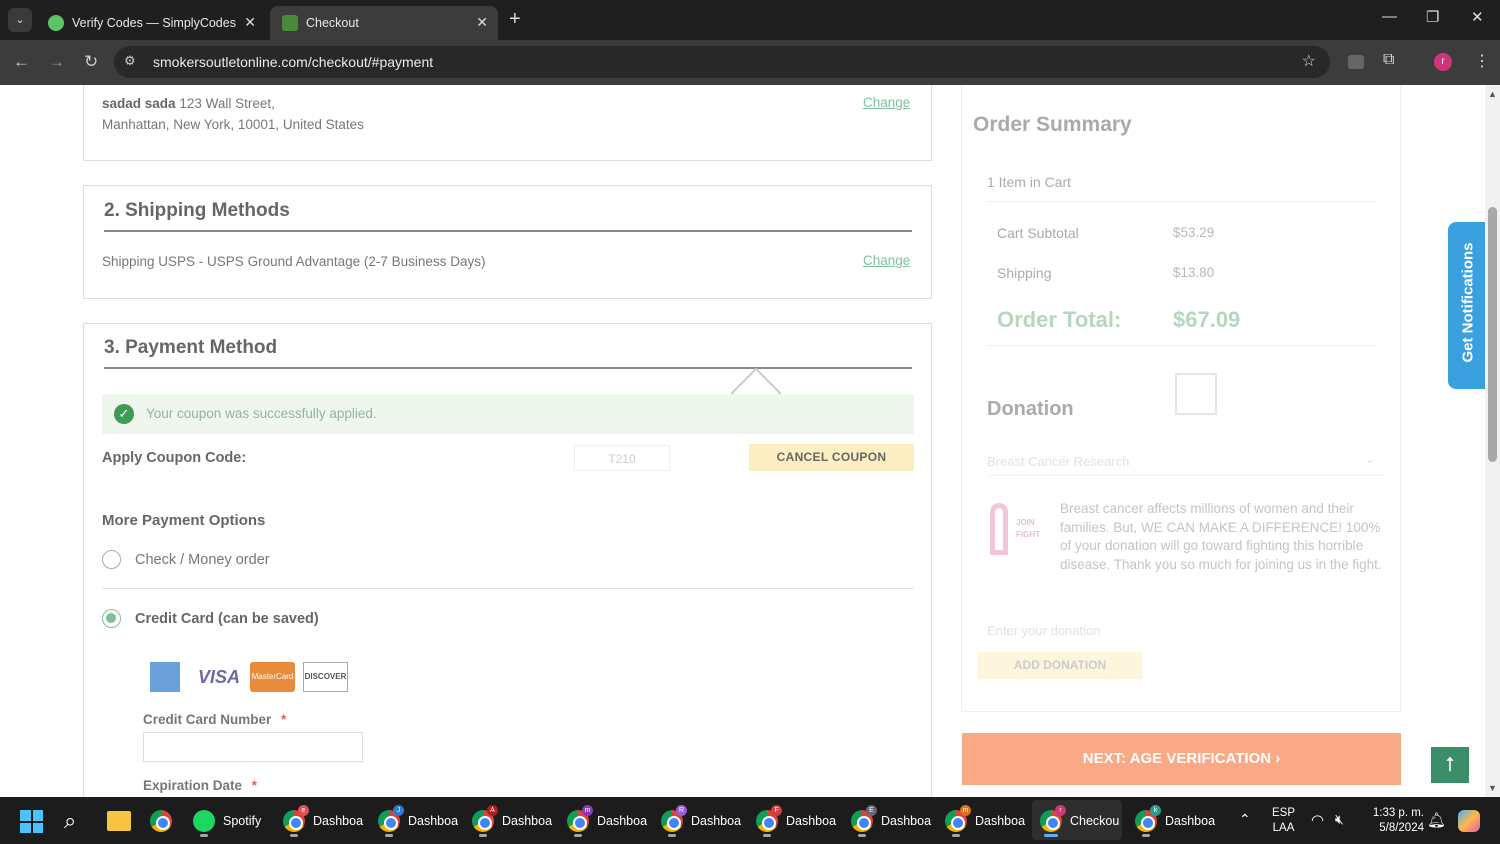 The width and height of the screenshot is (1500, 844). Describe the element at coordinates (864, 821) in the screenshot. I see `chrome-profile-icon: E` at that location.